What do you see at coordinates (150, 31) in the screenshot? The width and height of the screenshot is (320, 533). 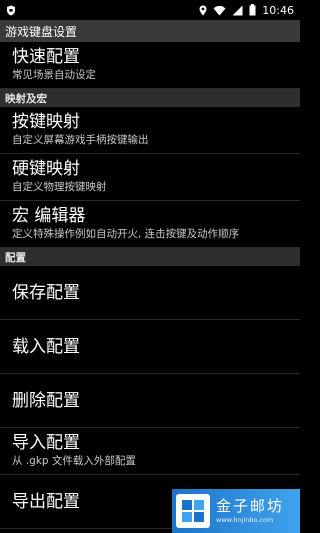 I see `app-bar: 游戏键盘设置` at bounding box center [150, 31].